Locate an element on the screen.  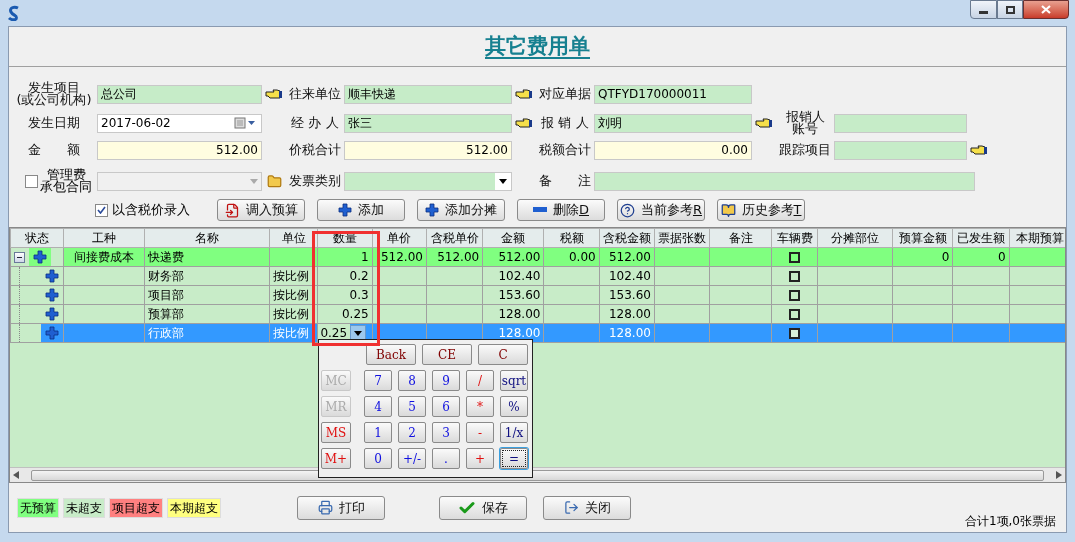
toolbar-button: 删除D is located at coordinates (561, 210).